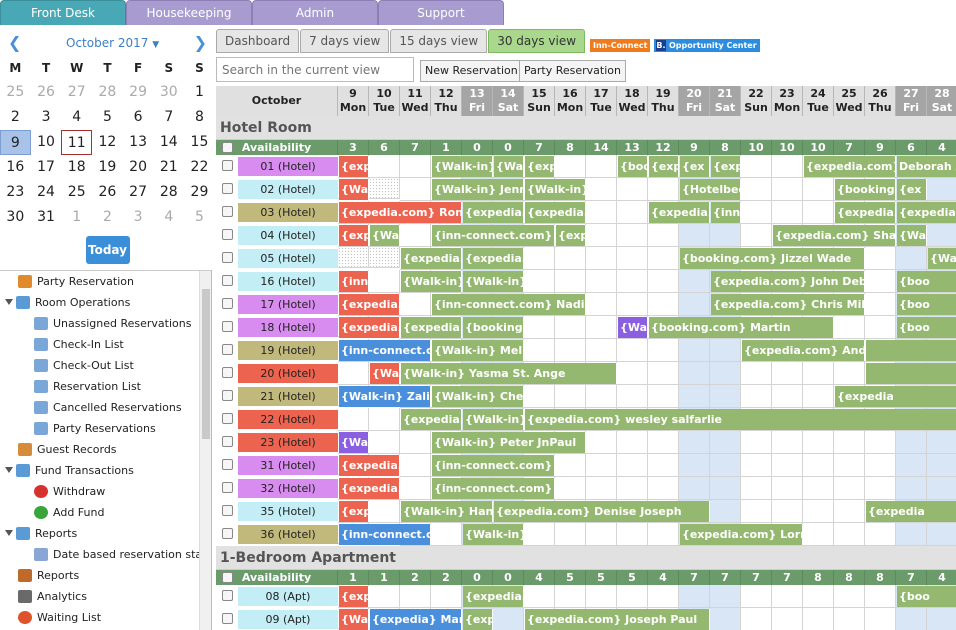 This screenshot has width=956, height=630. I want to click on day-header: 19 Thu, so click(663, 101).